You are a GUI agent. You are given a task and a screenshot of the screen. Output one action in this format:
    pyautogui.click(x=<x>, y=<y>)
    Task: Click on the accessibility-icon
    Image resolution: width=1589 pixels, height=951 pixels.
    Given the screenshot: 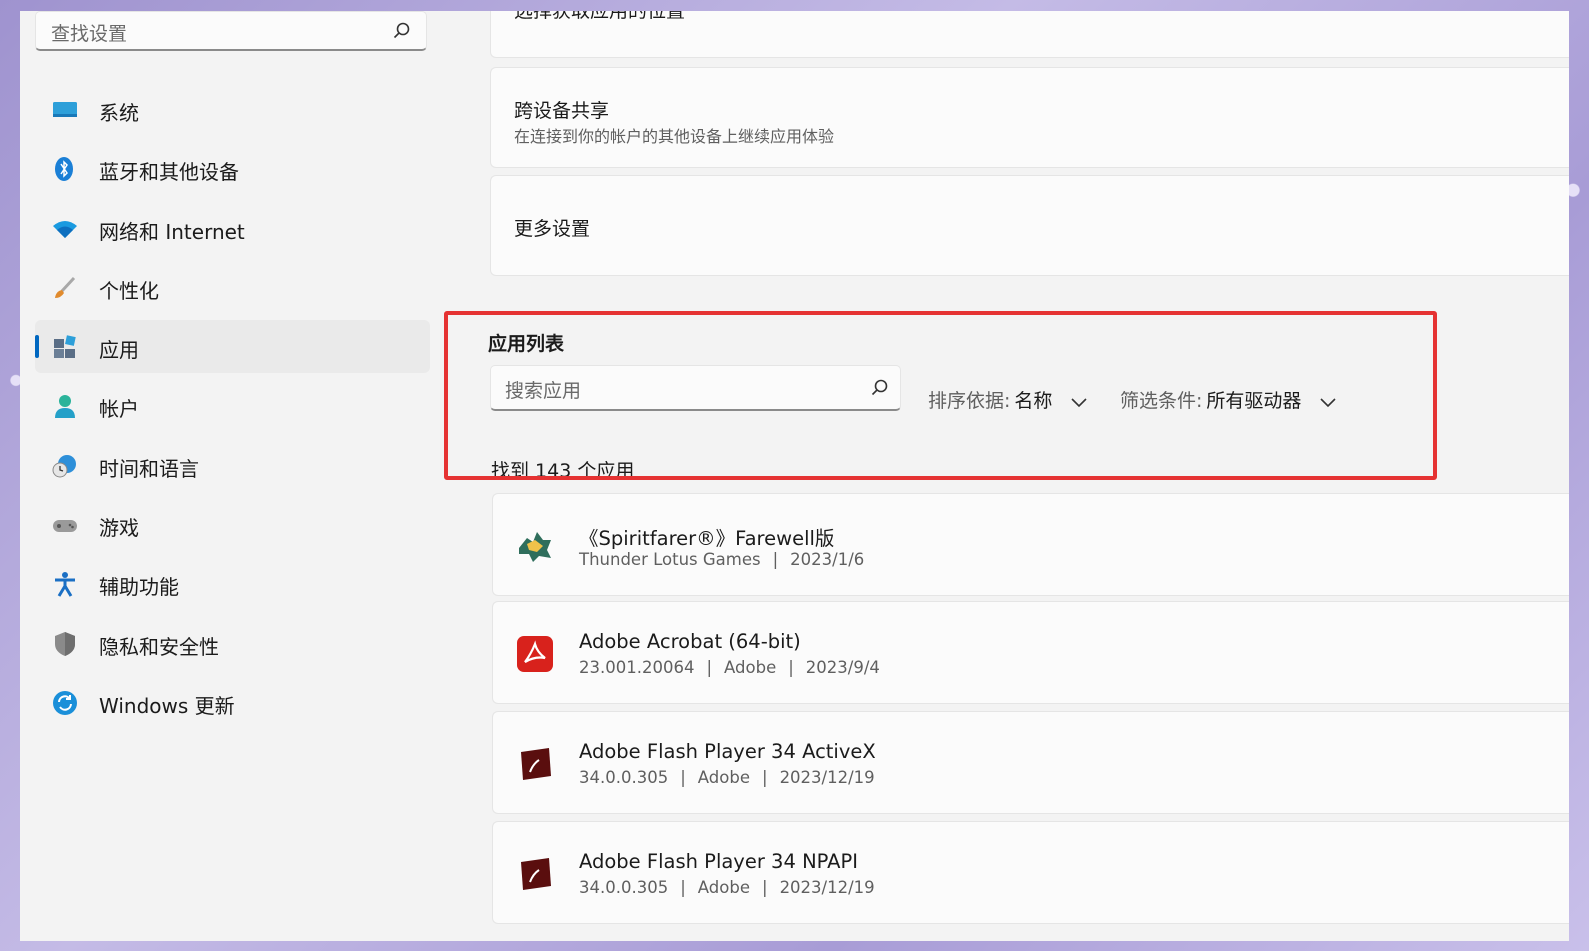 What is the action you would take?
    pyautogui.click(x=65, y=584)
    